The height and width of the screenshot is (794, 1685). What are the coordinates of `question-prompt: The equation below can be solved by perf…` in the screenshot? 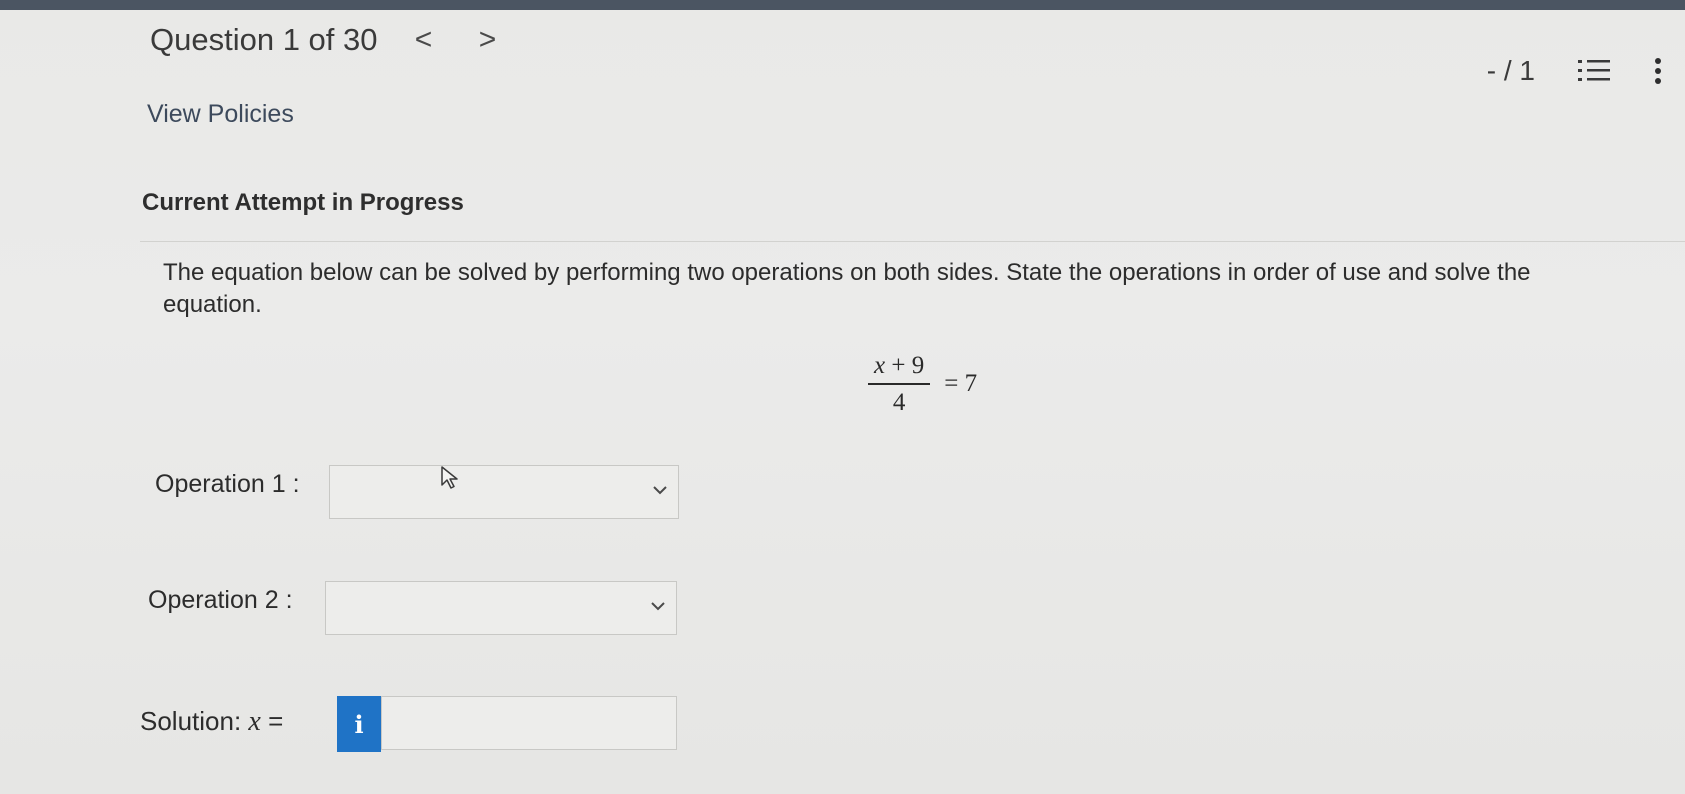 It's located at (847, 288).